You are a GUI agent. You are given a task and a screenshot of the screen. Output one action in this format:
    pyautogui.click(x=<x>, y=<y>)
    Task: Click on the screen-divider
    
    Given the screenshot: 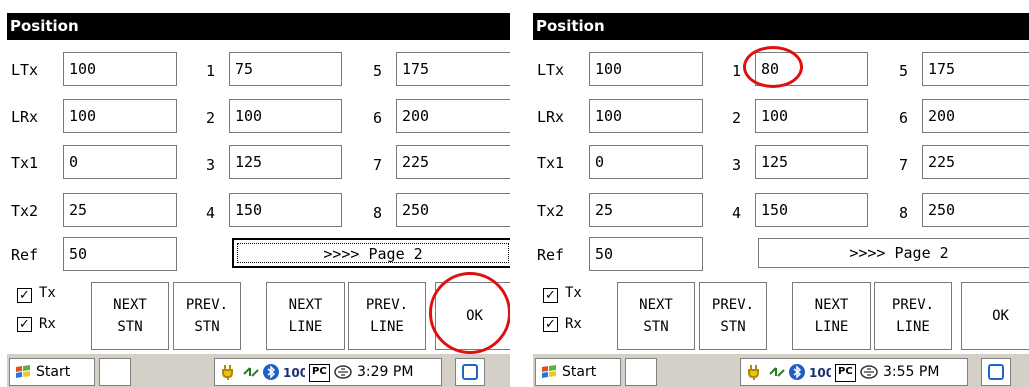 What is the action you would take?
    pyautogui.click(x=514, y=193)
    